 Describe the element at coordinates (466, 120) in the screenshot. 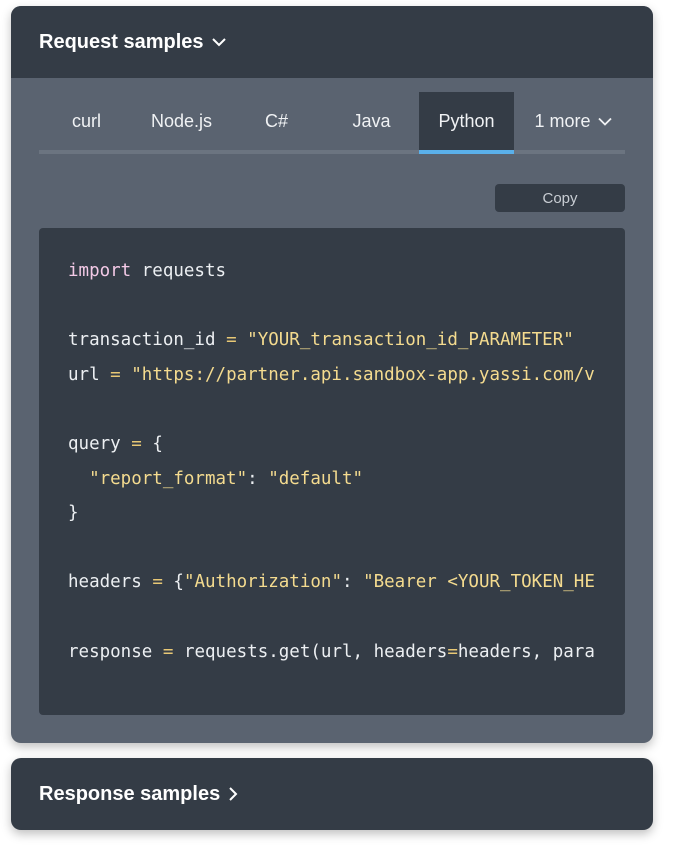

I see `tab-label: Python` at that location.